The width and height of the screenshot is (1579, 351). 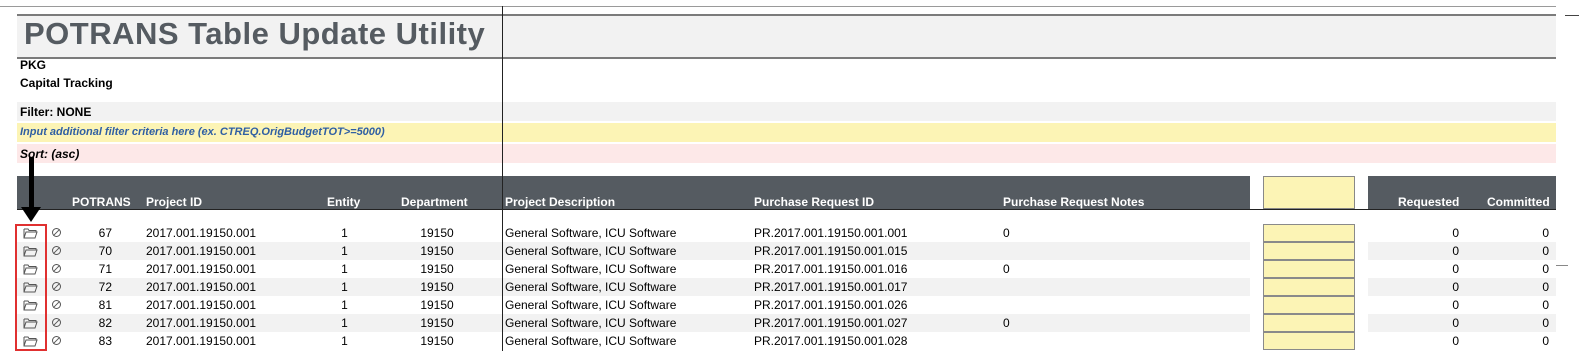 What do you see at coordinates (255, 33) in the screenshot?
I see `page-title: POTRANS Table Update Utility` at bounding box center [255, 33].